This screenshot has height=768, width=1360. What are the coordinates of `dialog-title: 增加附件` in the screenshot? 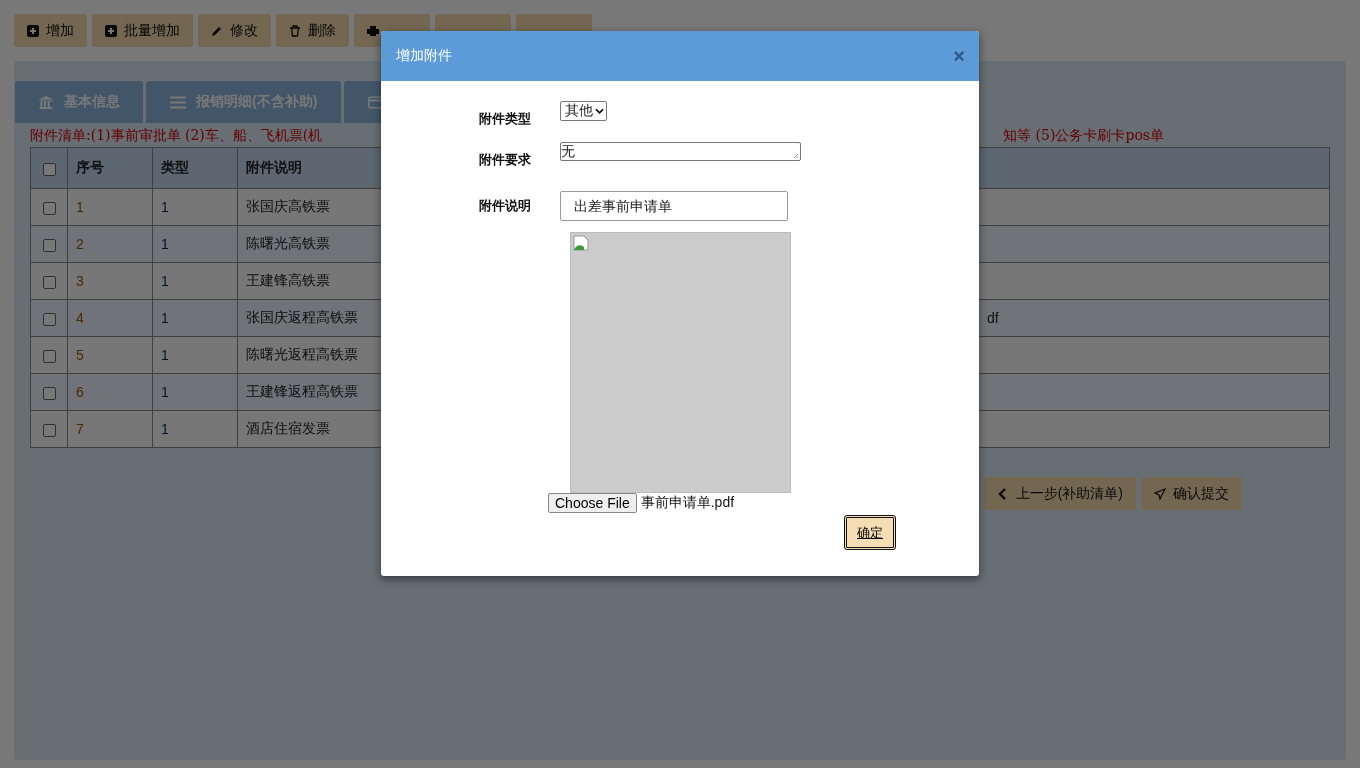 It's located at (424, 56).